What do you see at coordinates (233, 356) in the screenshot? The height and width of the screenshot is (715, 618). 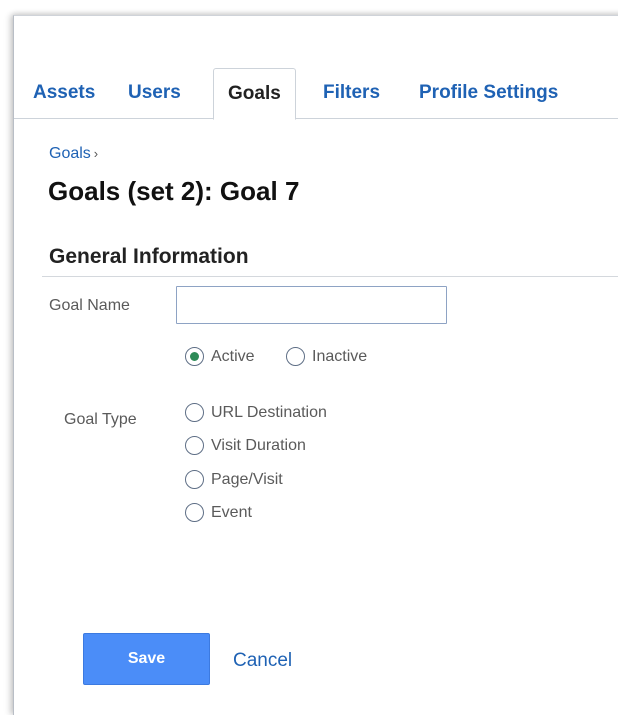 I see `radio-active-label: Active` at bounding box center [233, 356].